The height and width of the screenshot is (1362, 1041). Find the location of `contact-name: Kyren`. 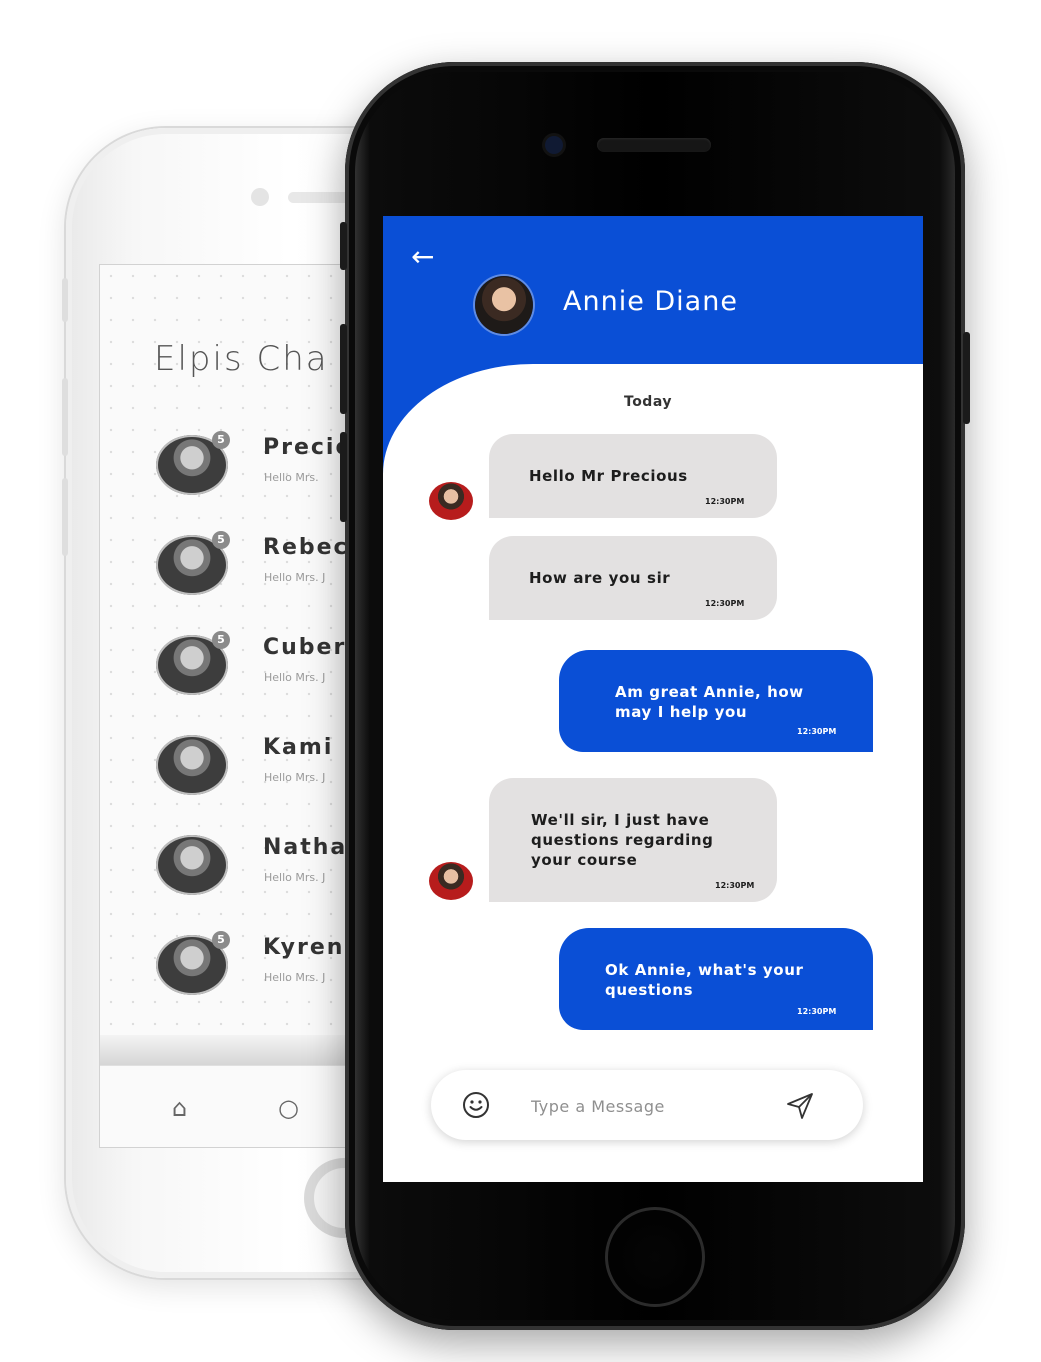

contact-name: Kyren is located at coordinates (304, 947).